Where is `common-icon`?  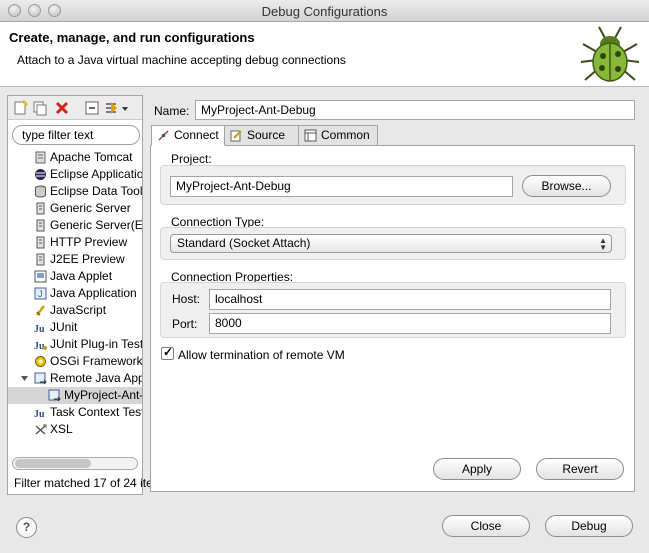
common-icon is located at coordinates (310, 135).